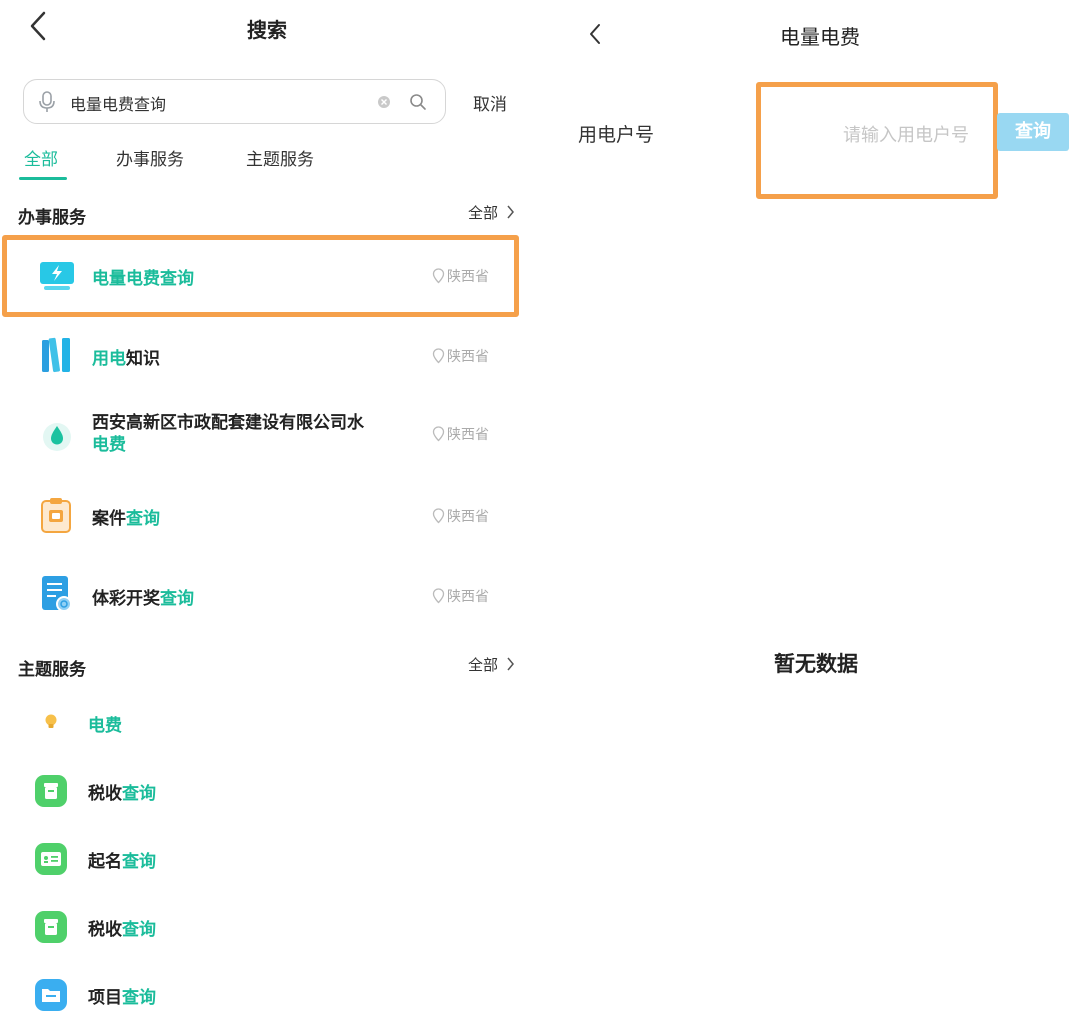 This screenshot has height=1016, width=1080. I want to click on list-item-title: 用电知识, so click(126, 356).